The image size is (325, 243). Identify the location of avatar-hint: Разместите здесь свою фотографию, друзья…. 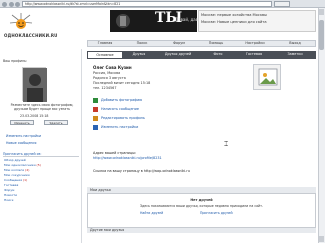
(42, 107).